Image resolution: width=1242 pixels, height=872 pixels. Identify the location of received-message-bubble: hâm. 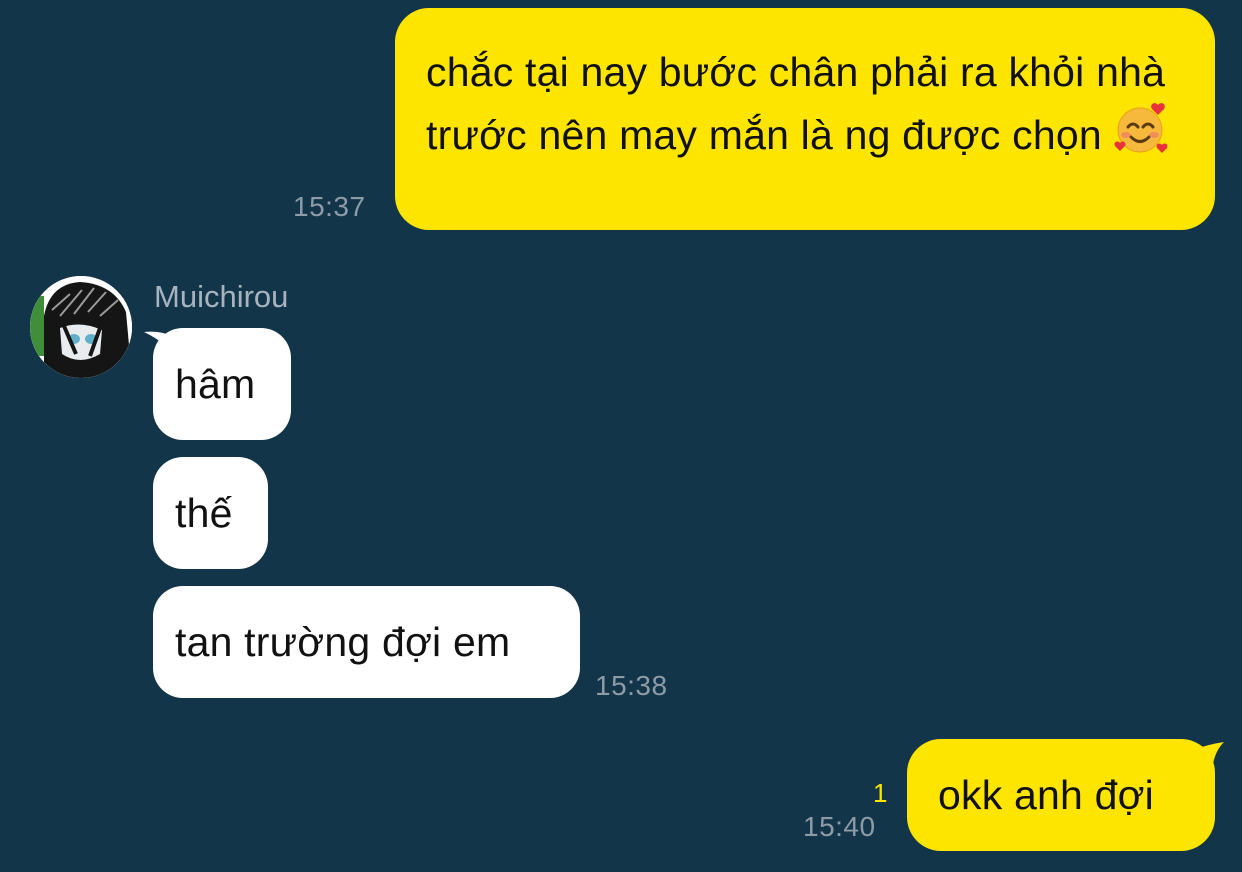
(222, 384).